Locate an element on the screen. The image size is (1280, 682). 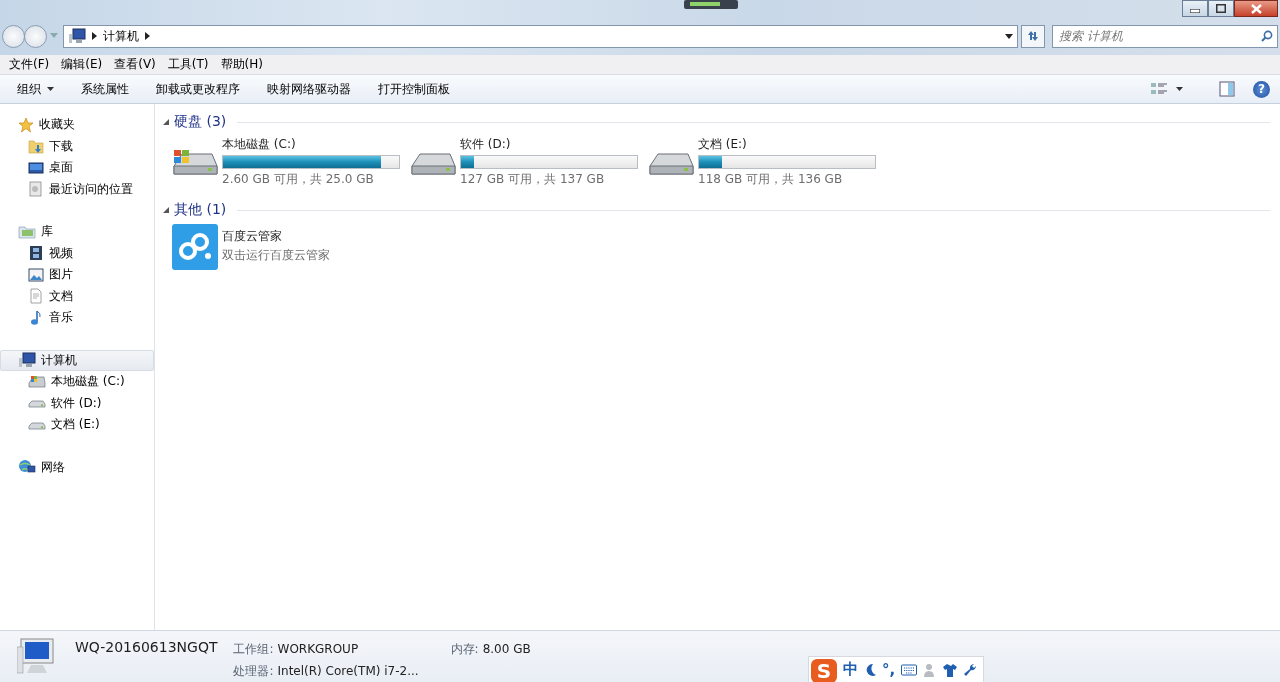
toolbar-button: 卸载或更改程序 is located at coordinates (198, 89).